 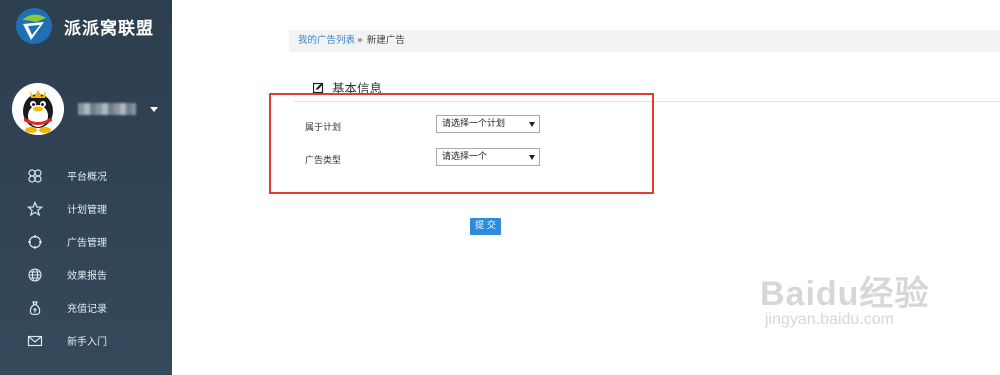 What do you see at coordinates (35, 208) in the screenshot?
I see `star-icon` at bounding box center [35, 208].